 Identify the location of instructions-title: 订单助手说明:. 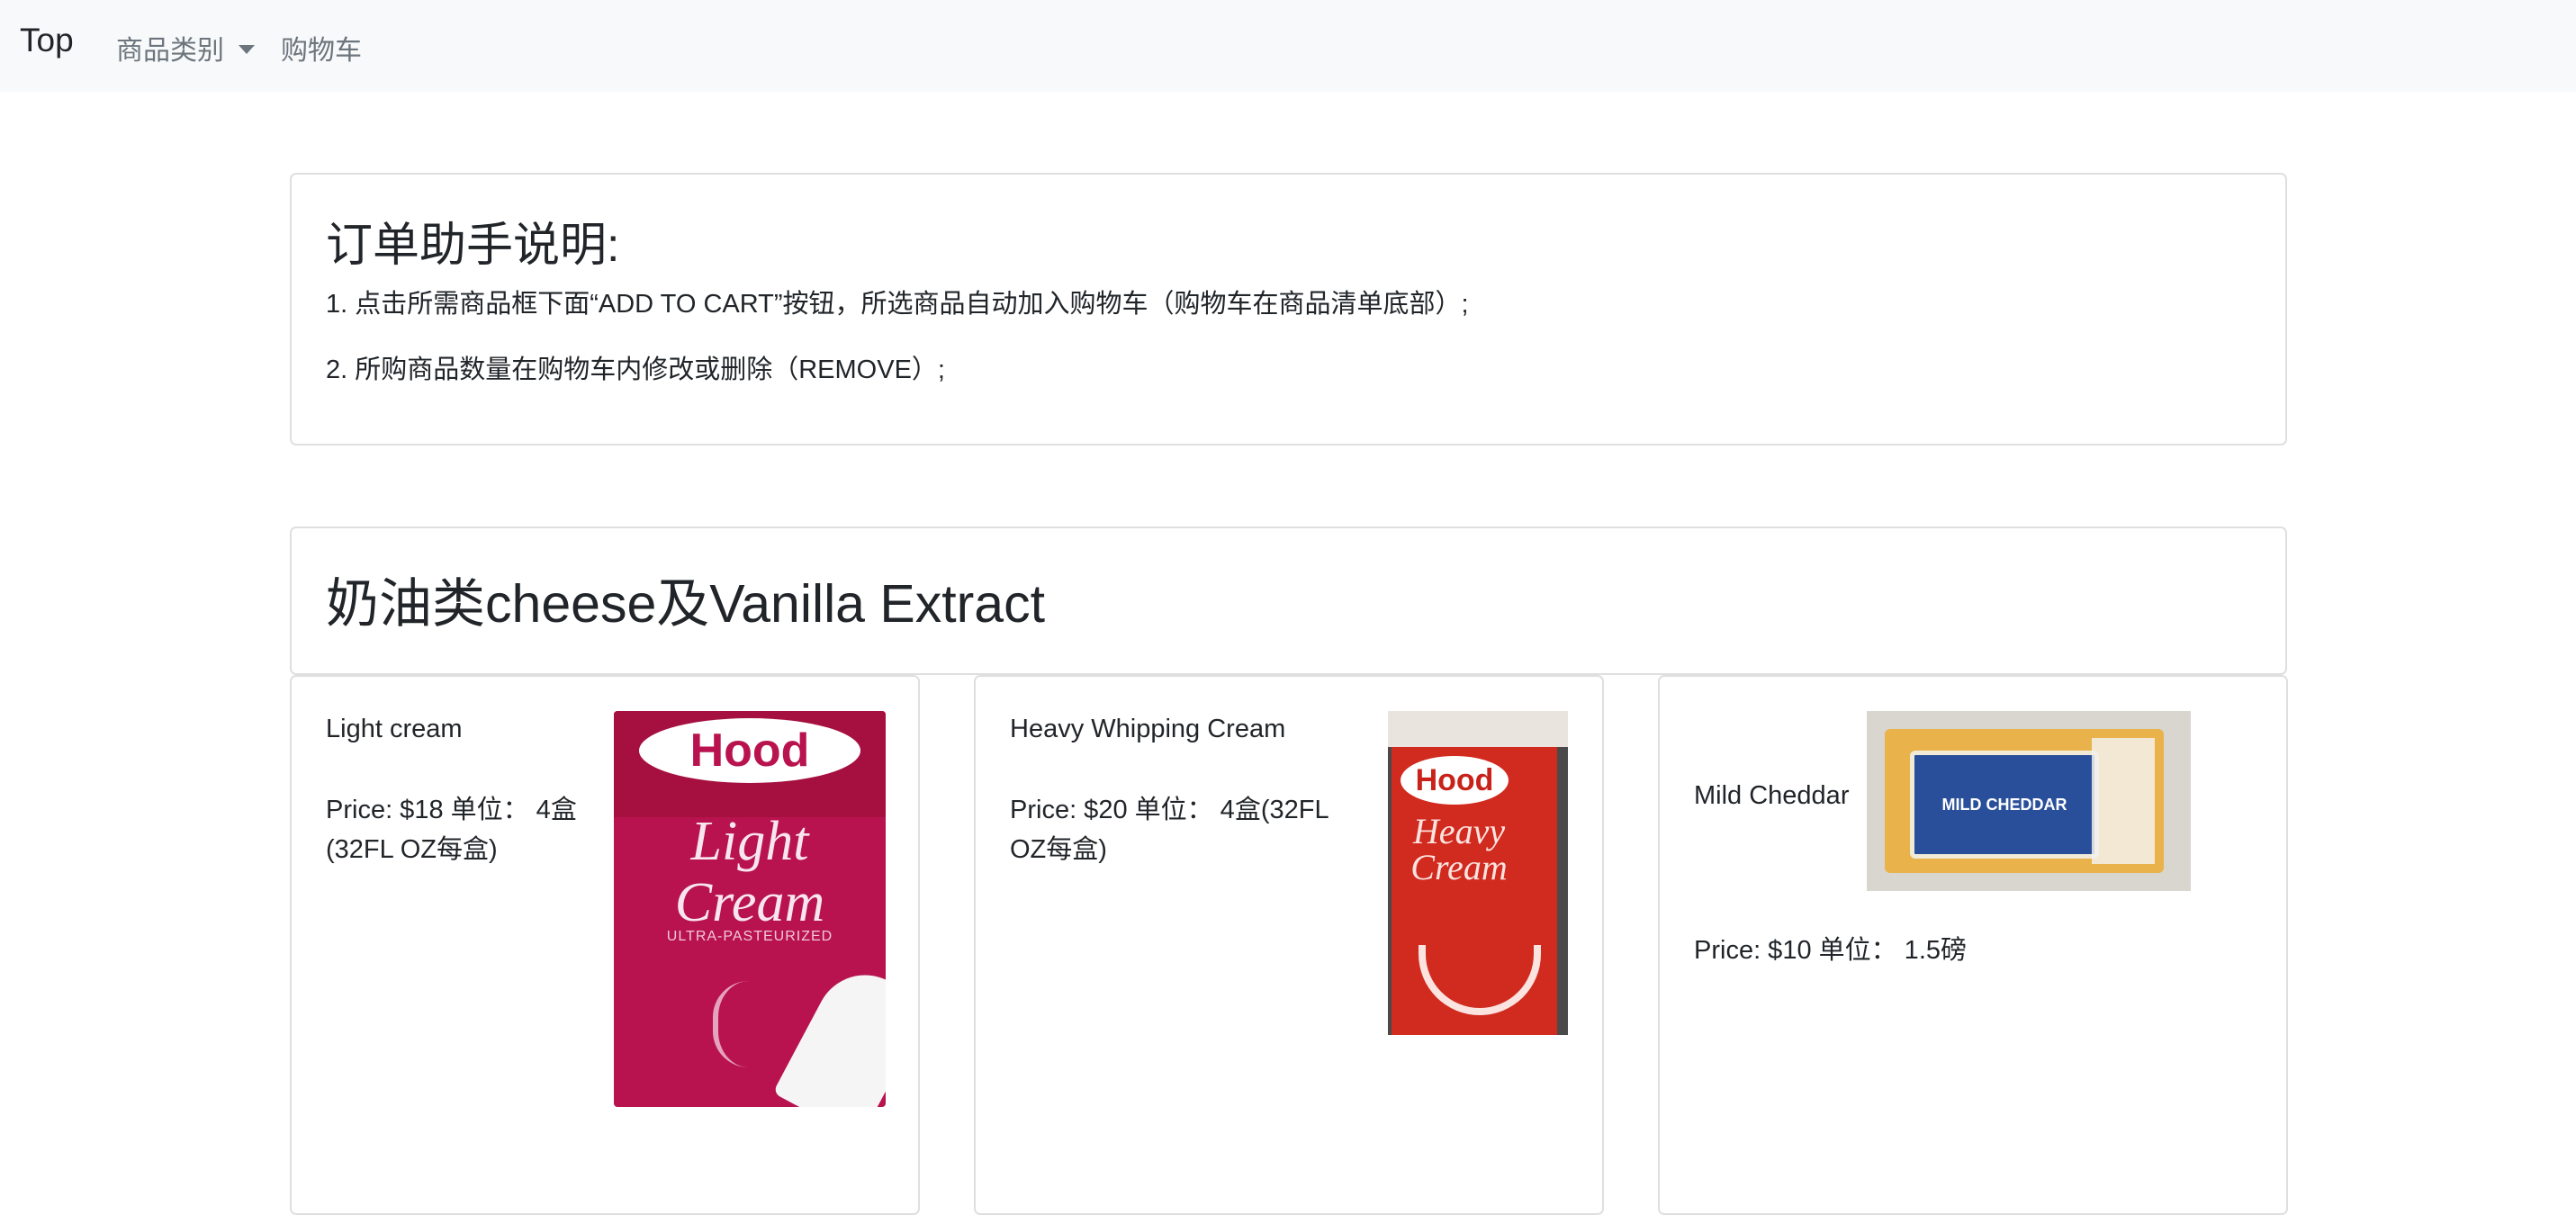
(473, 246).